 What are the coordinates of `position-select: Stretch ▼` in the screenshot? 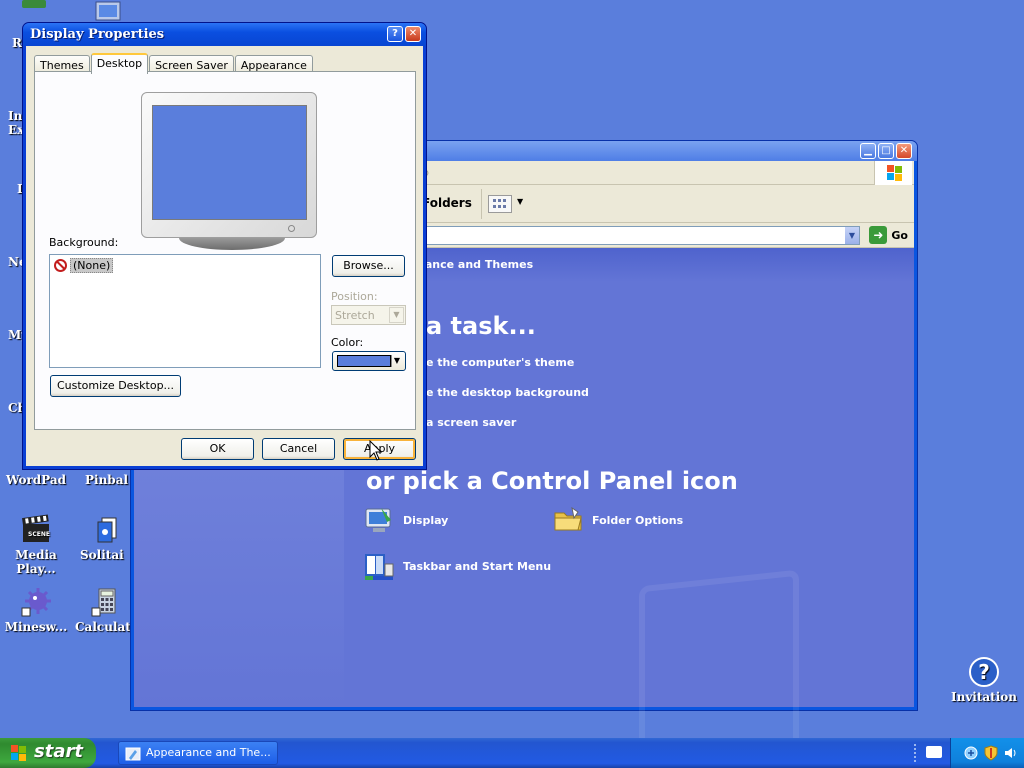 It's located at (368, 315).